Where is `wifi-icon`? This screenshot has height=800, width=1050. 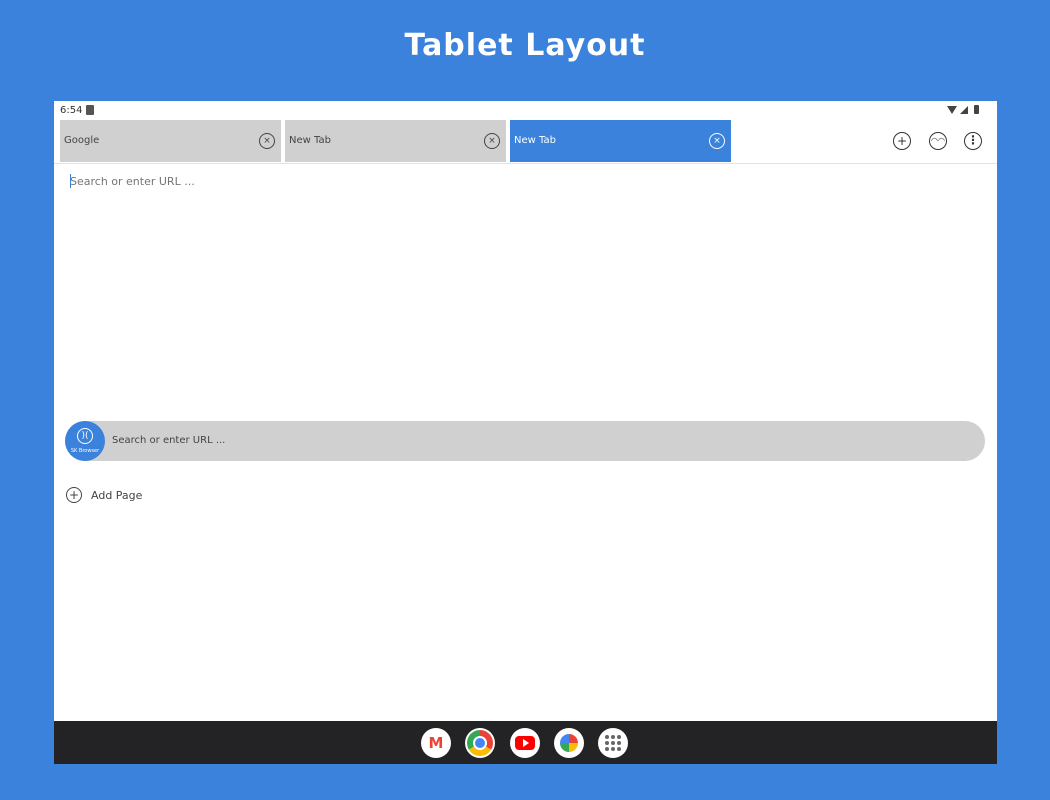 wifi-icon is located at coordinates (952, 109).